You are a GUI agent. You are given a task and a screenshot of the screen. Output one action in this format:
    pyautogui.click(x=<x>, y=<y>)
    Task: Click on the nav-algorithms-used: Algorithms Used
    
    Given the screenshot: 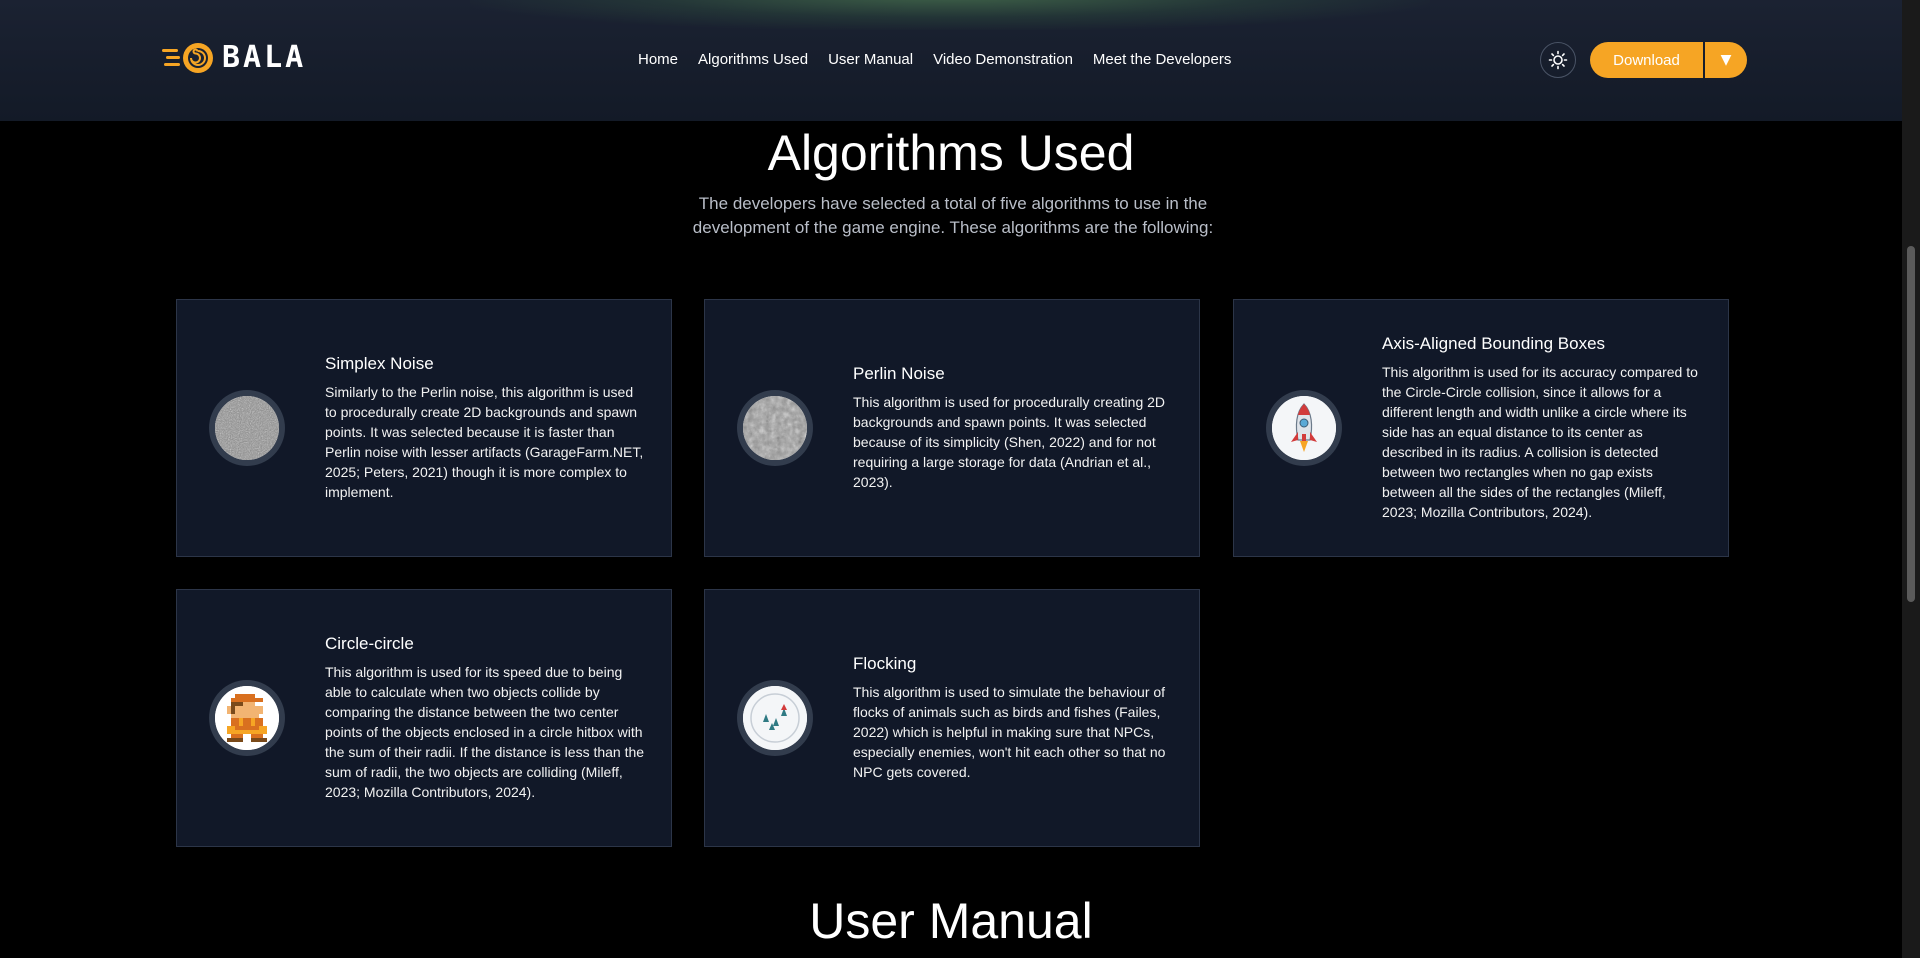 What is the action you would take?
    pyautogui.click(x=753, y=60)
    